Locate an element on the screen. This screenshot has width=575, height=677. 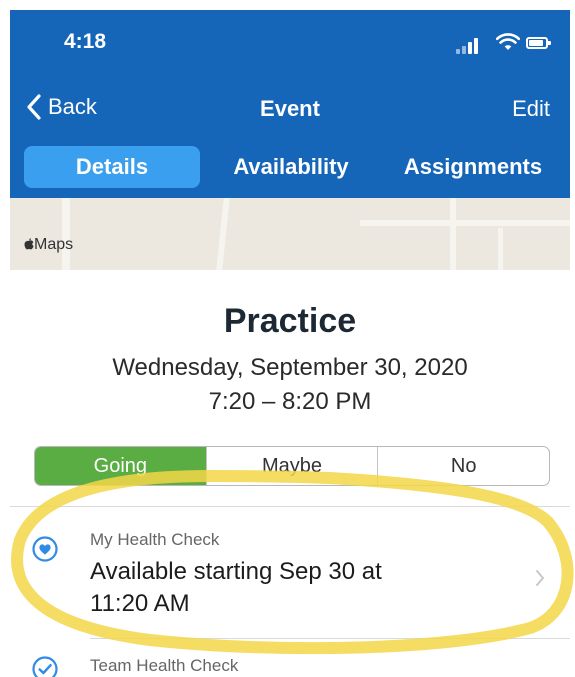
status-icons is located at coordinates (503, 43).